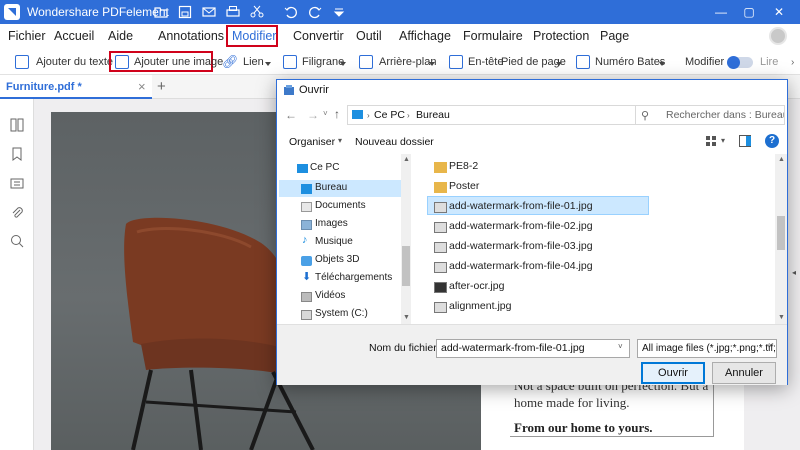 This screenshot has width=800, height=450. I want to click on menu-accueil: Accueil, so click(74, 36).